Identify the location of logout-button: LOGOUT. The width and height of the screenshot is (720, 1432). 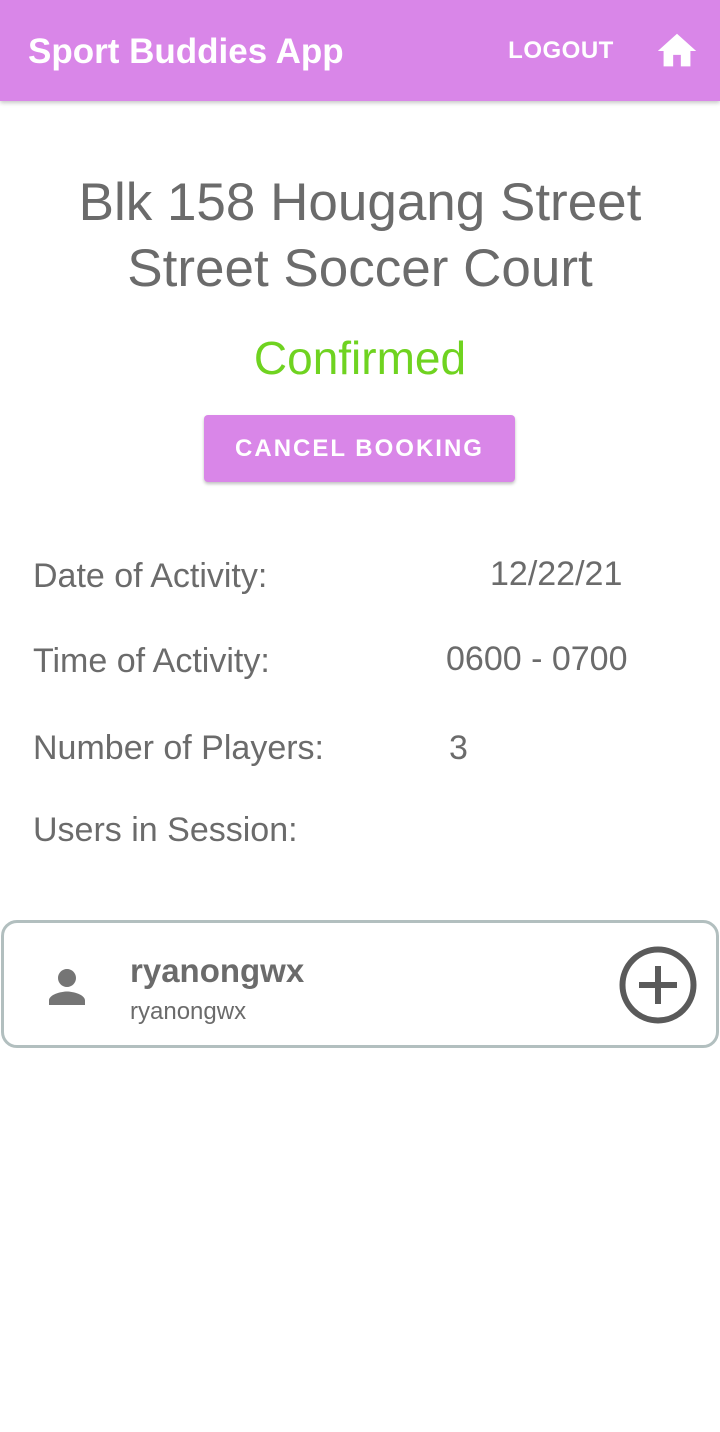
(561, 51).